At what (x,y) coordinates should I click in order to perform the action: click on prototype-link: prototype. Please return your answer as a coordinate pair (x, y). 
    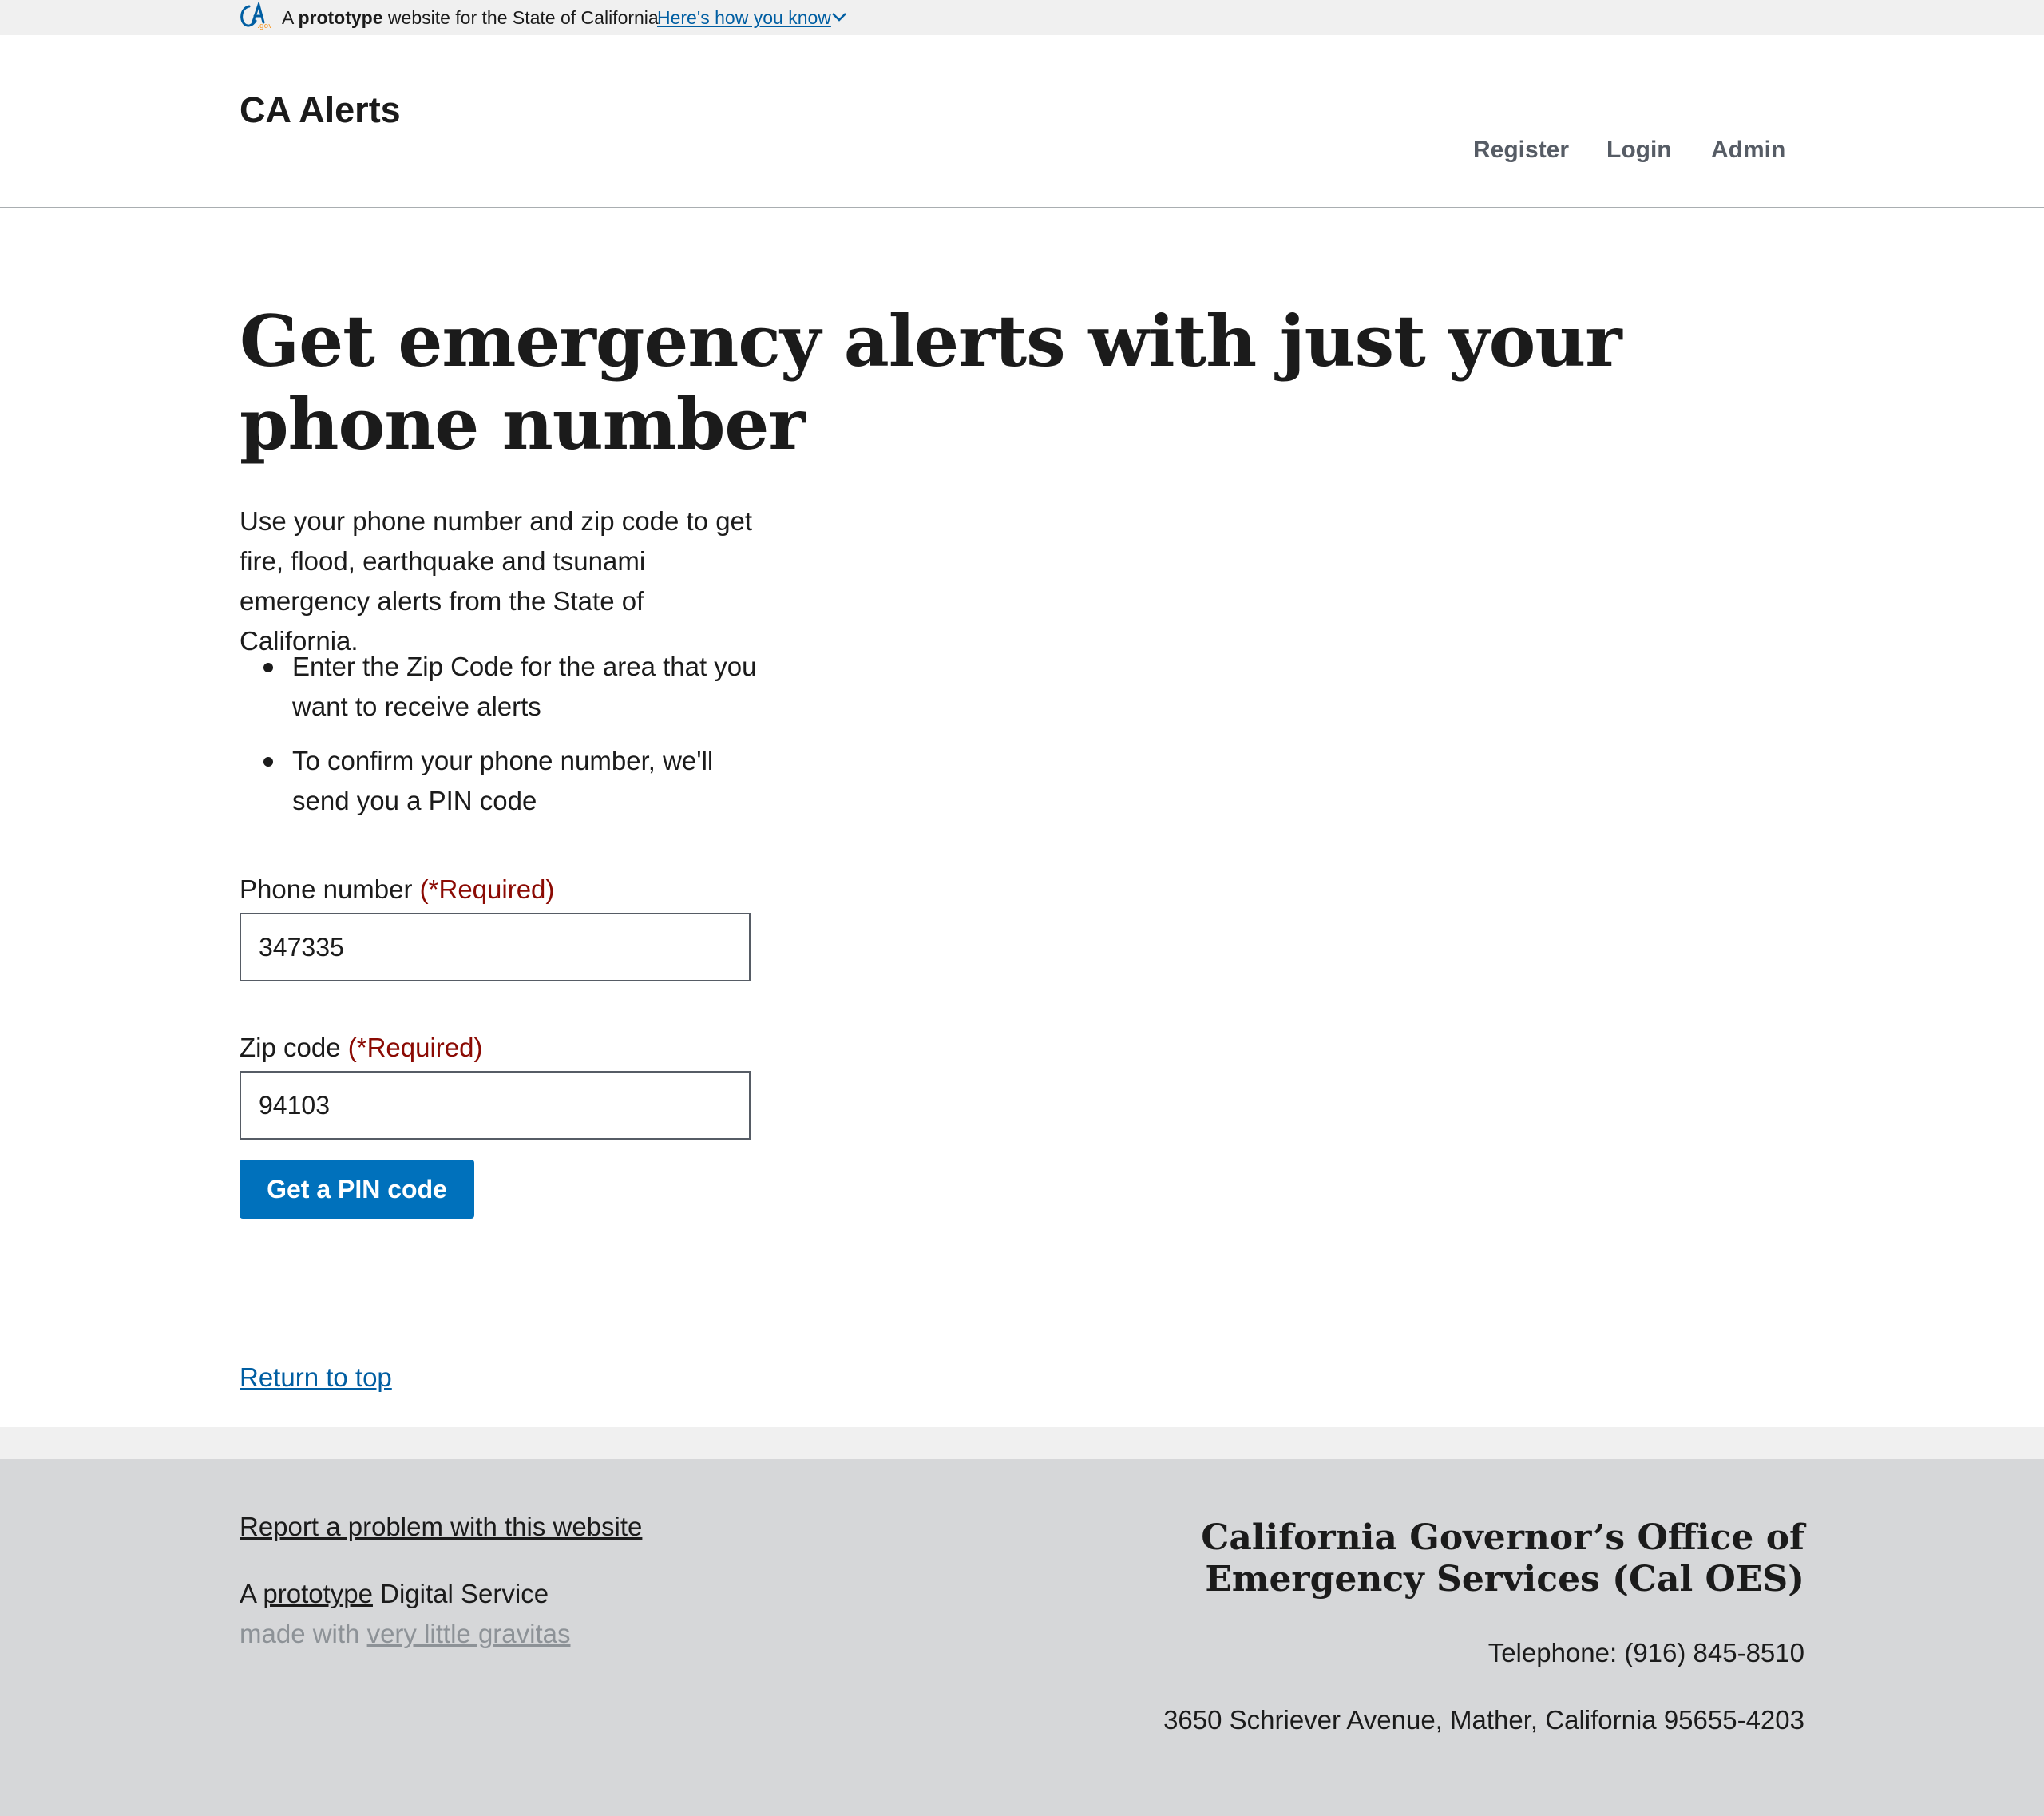
    Looking at the image, I should click on (318, 1593).